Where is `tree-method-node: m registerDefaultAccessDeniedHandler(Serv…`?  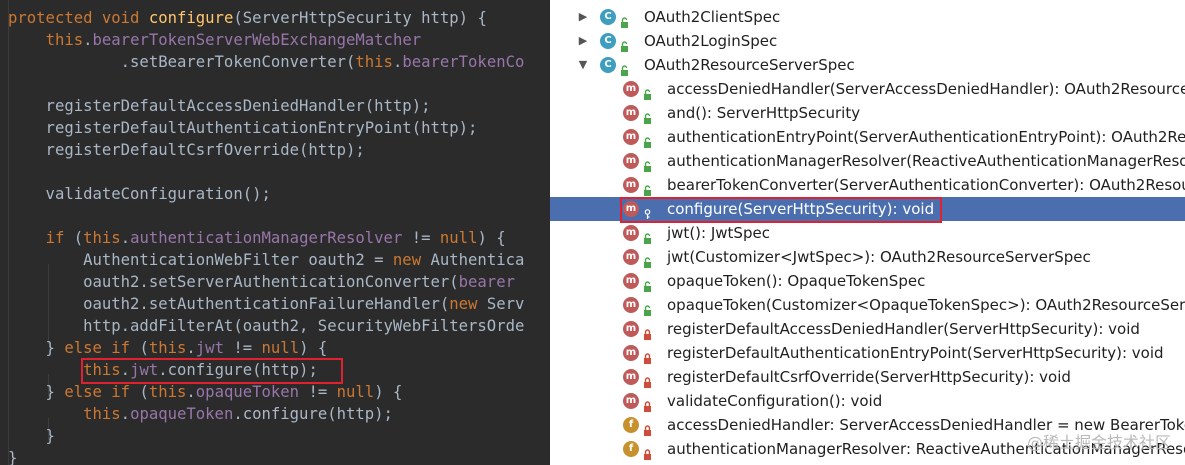 tree-method-node: m registerDefaultAccessDeniedHandler(Serv… is located at coordinates (867, 329).